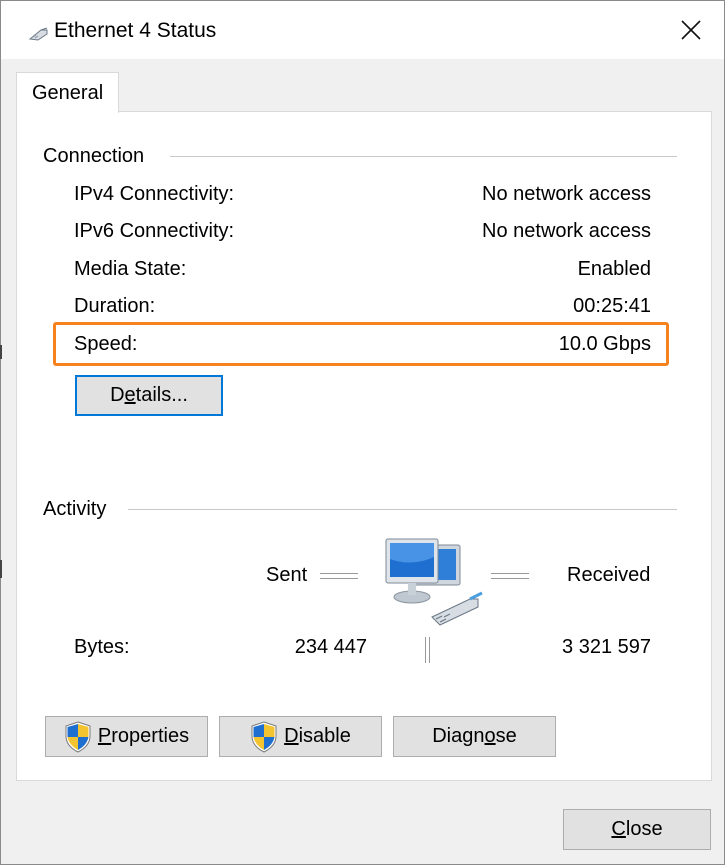  I want to click on speed-highlight-box, so click(361, 344).